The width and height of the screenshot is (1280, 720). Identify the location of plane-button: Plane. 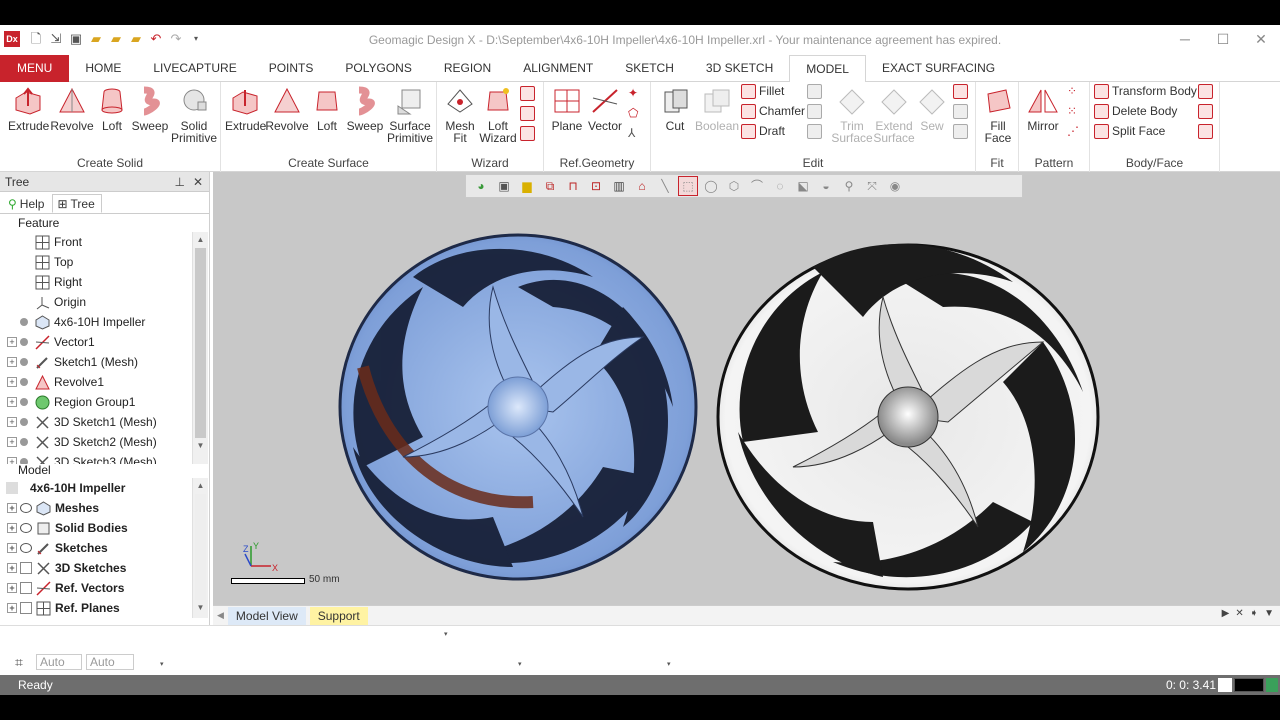
(567, 109).